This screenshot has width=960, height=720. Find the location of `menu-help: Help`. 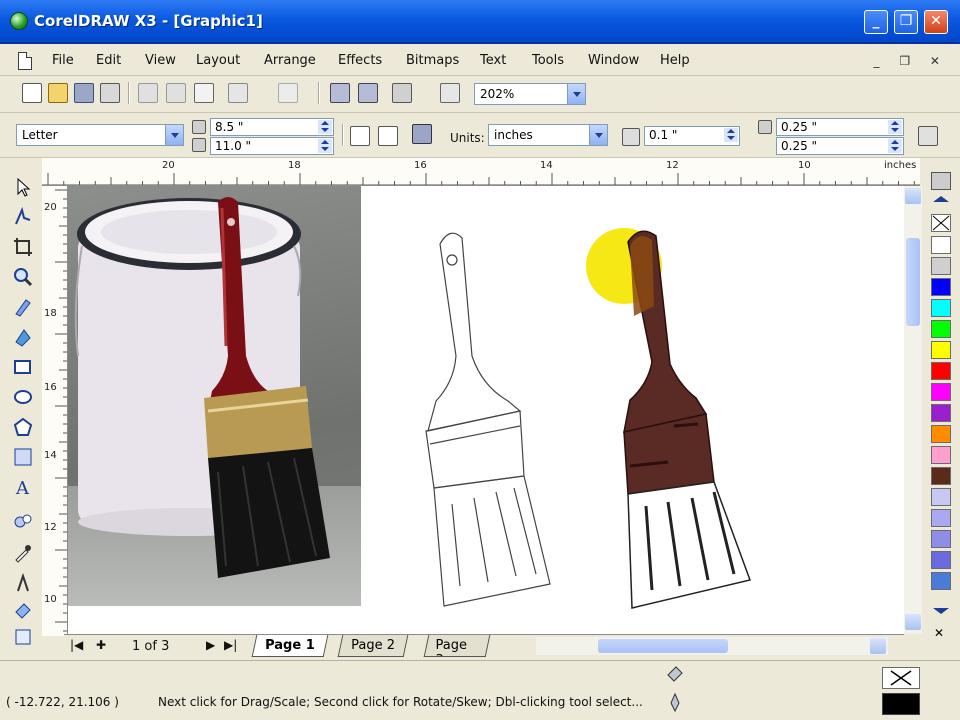

menu-help: Help is located at coordinates (675, 60).